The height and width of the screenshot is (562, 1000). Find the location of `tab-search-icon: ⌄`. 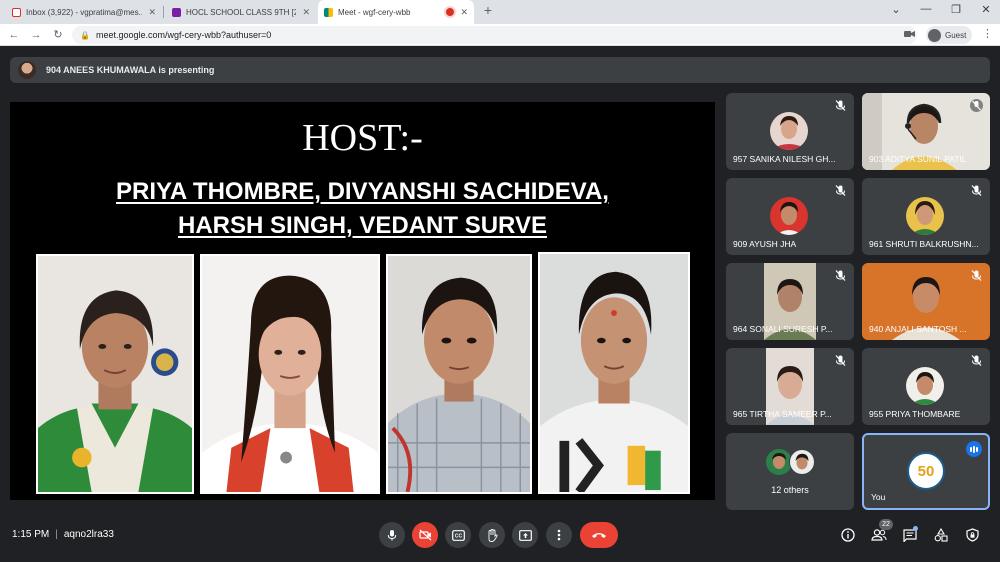

tab-search-icon: ⌄ is located at coordinates (896, 9).